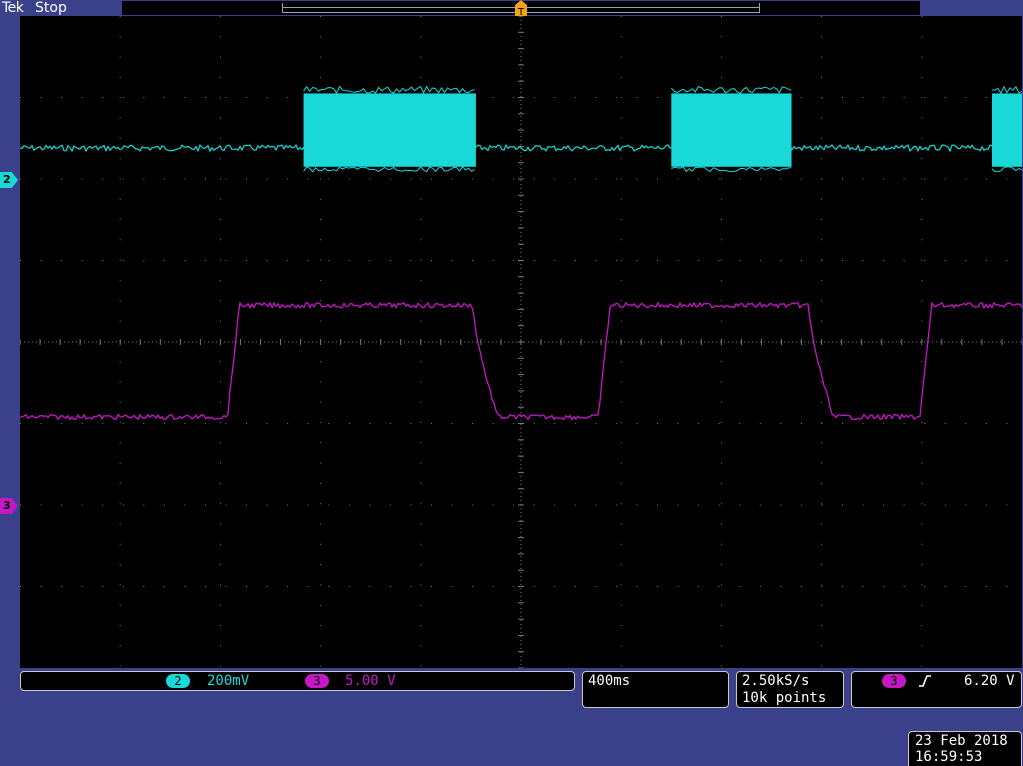 This screenshot has height=766, width=1023. I want to click on brand-logo: Tek, so click(13, 8).